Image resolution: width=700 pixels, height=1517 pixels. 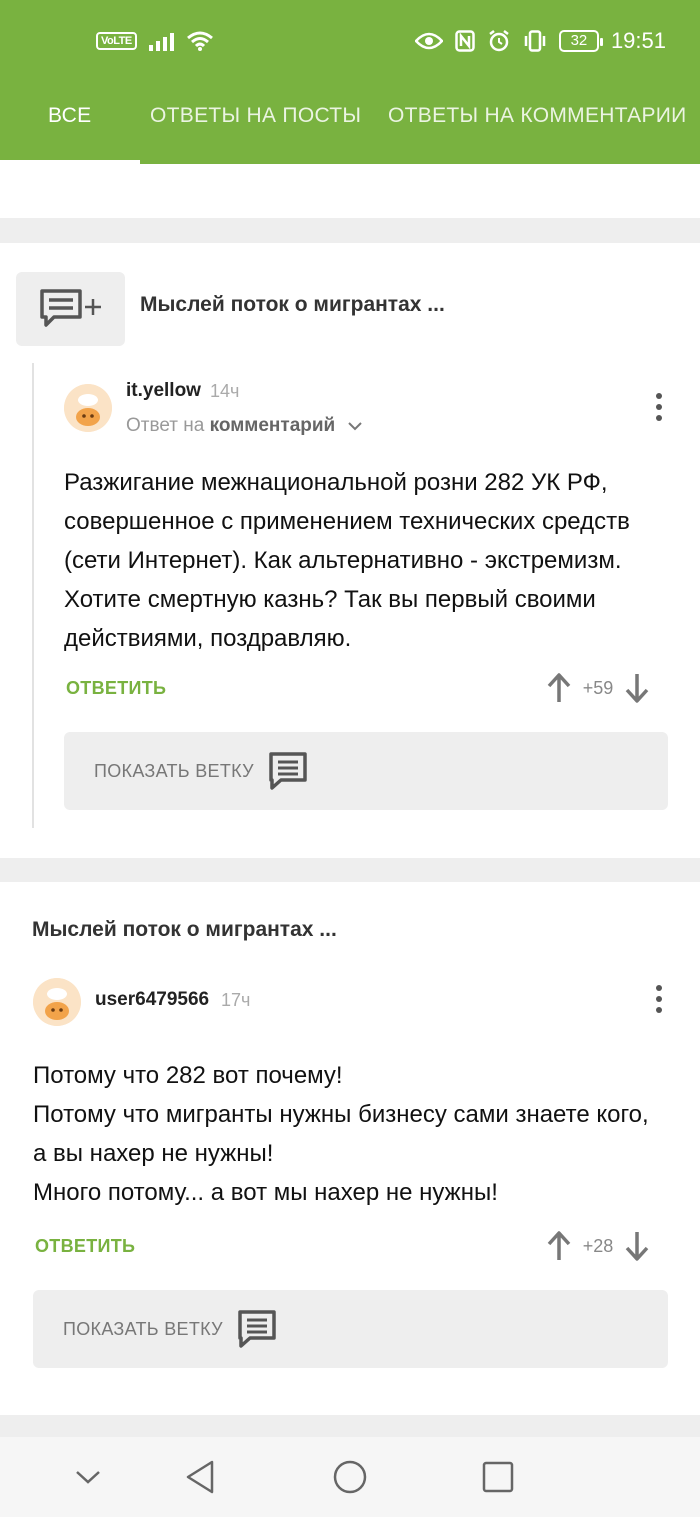 What do you see at coordinates (350, 191) in the screenshot?
I see `empty-card` at bounding box center [350, 191].